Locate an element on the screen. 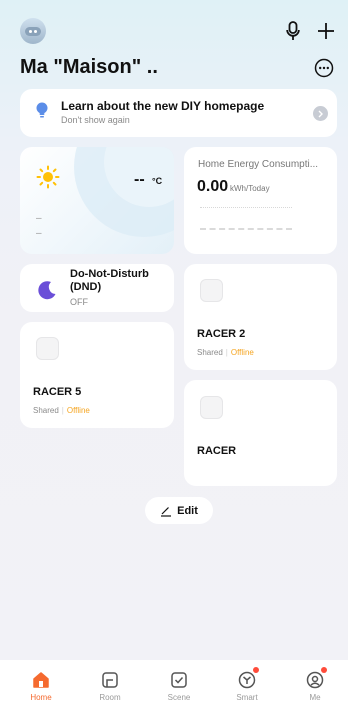 This screenshot has height=703, width=348. edit-label: Edit is located at coordinates (187, 510).